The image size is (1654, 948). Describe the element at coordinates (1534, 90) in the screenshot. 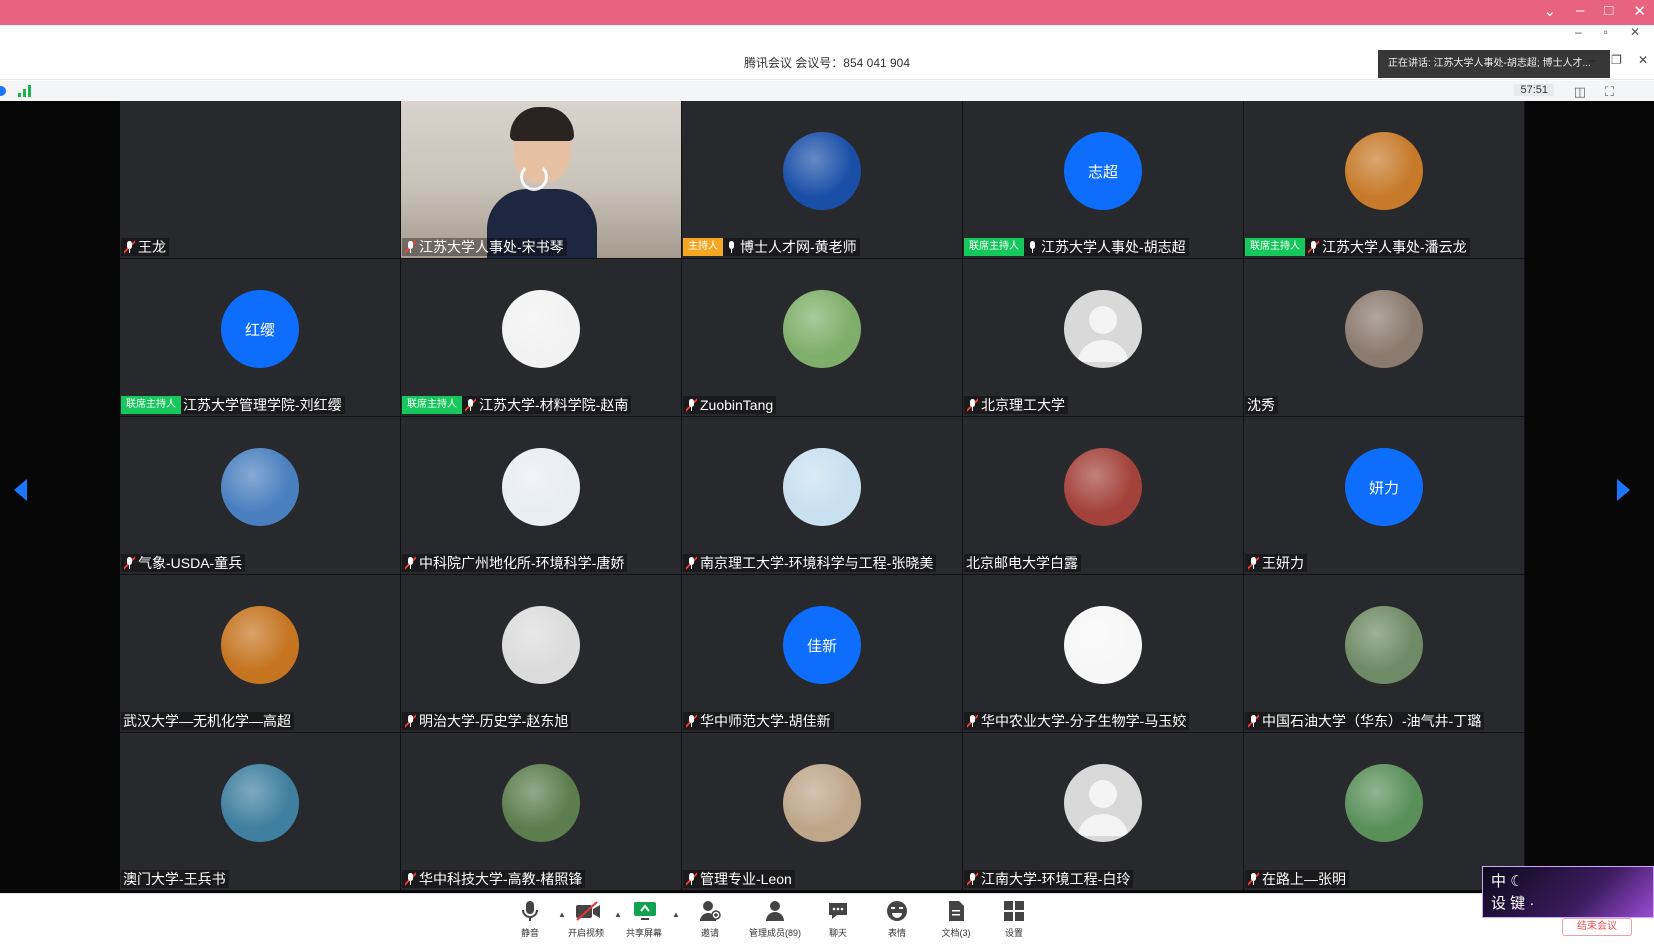

I see `meeting-timer: 57:51` at that location.